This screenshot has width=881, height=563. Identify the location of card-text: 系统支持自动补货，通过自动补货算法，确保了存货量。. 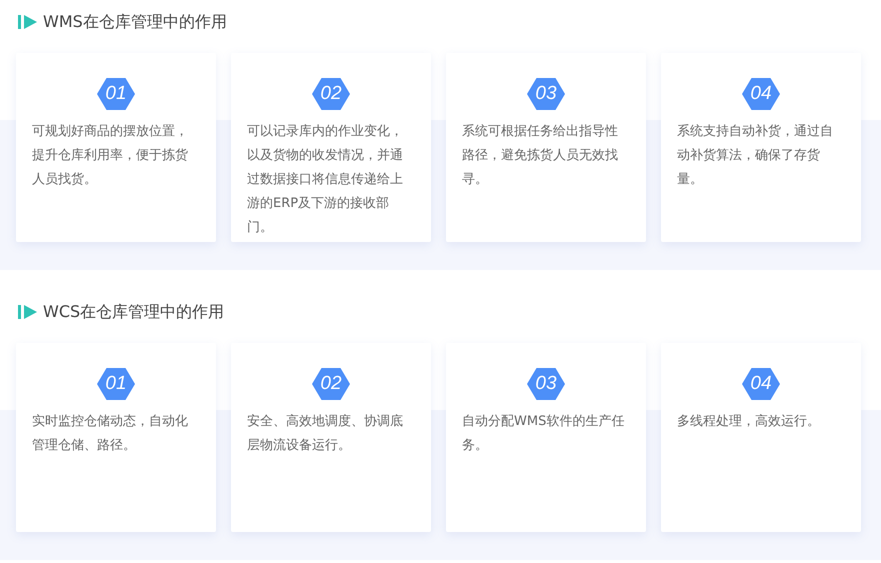
(755, 156).